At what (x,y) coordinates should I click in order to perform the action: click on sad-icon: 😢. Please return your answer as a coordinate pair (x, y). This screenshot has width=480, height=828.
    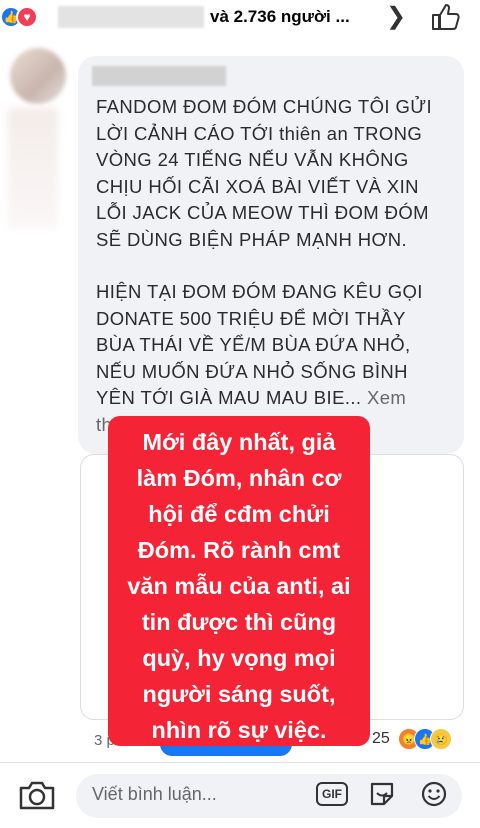
    Looking at the image, I should click on (441, 739).